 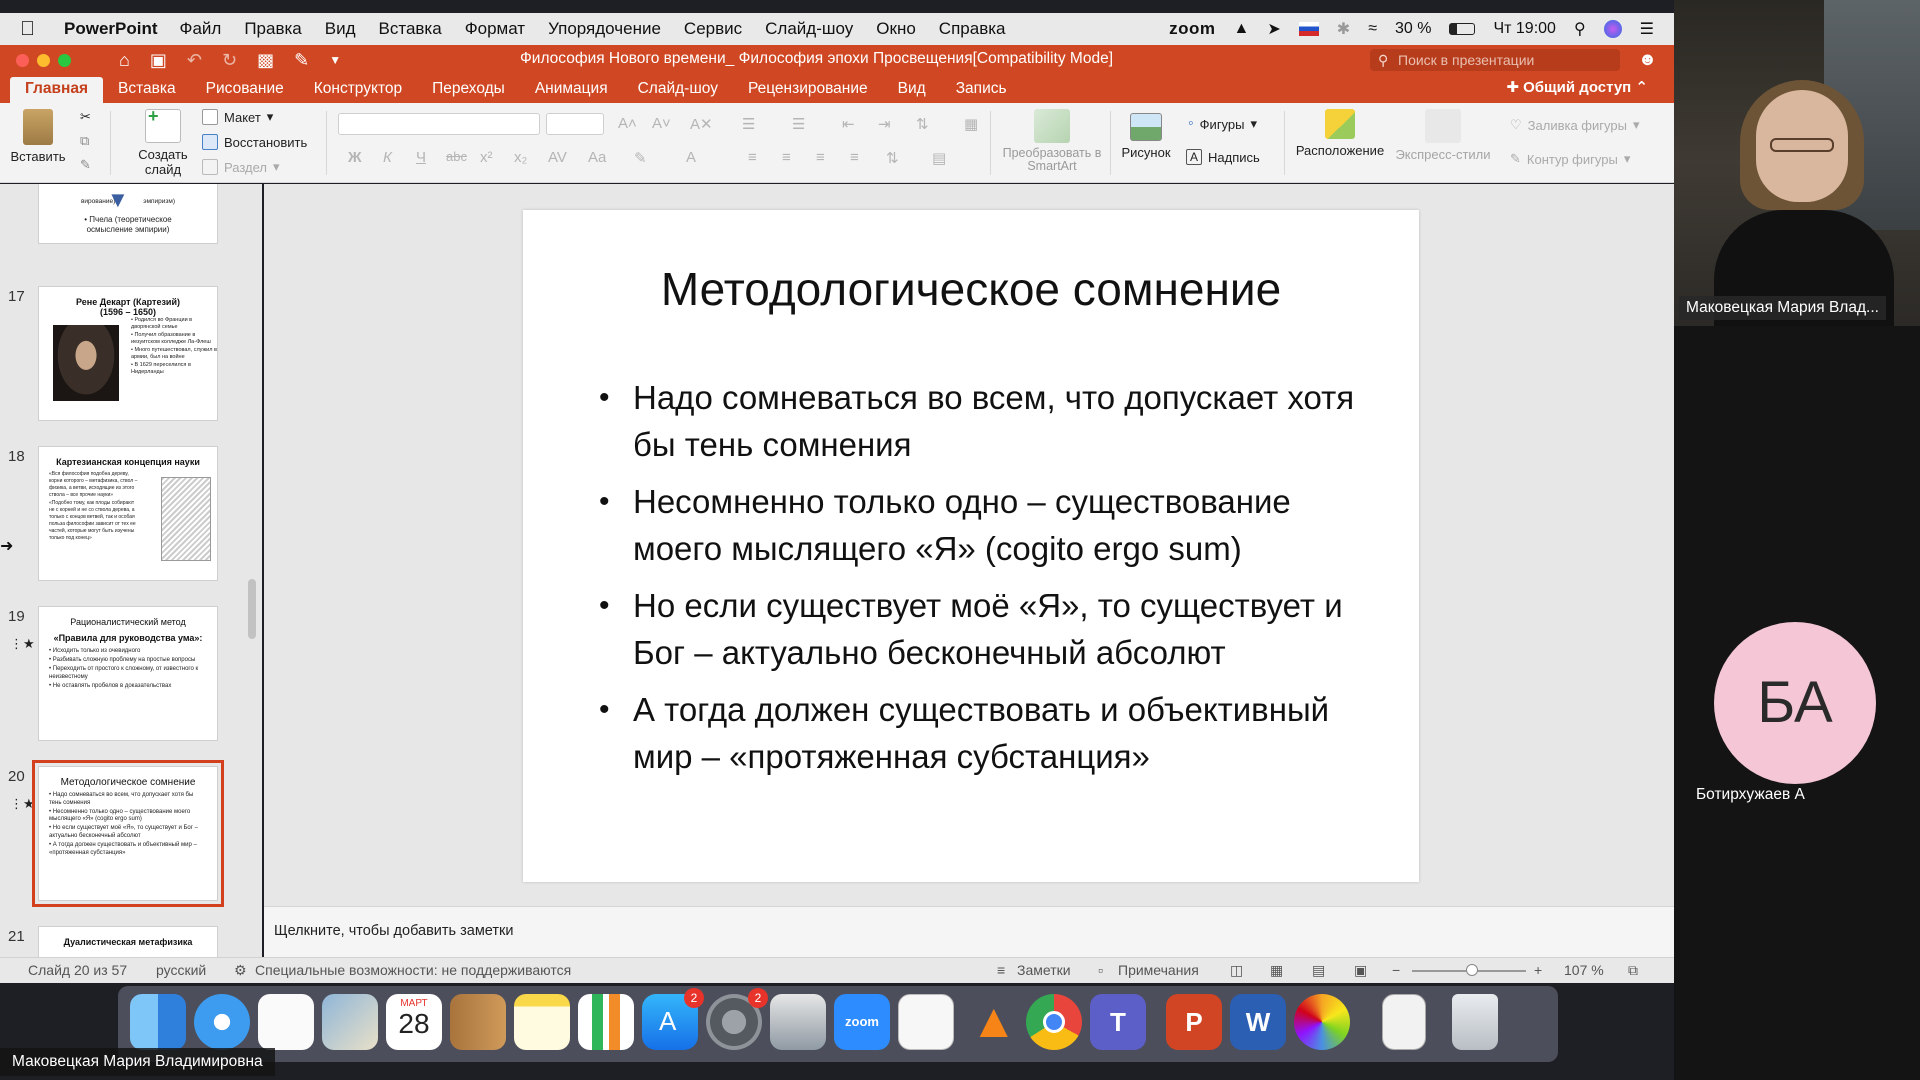 I want to click on menubar-app-name: PowerPoint, so click(x=111, y=29).